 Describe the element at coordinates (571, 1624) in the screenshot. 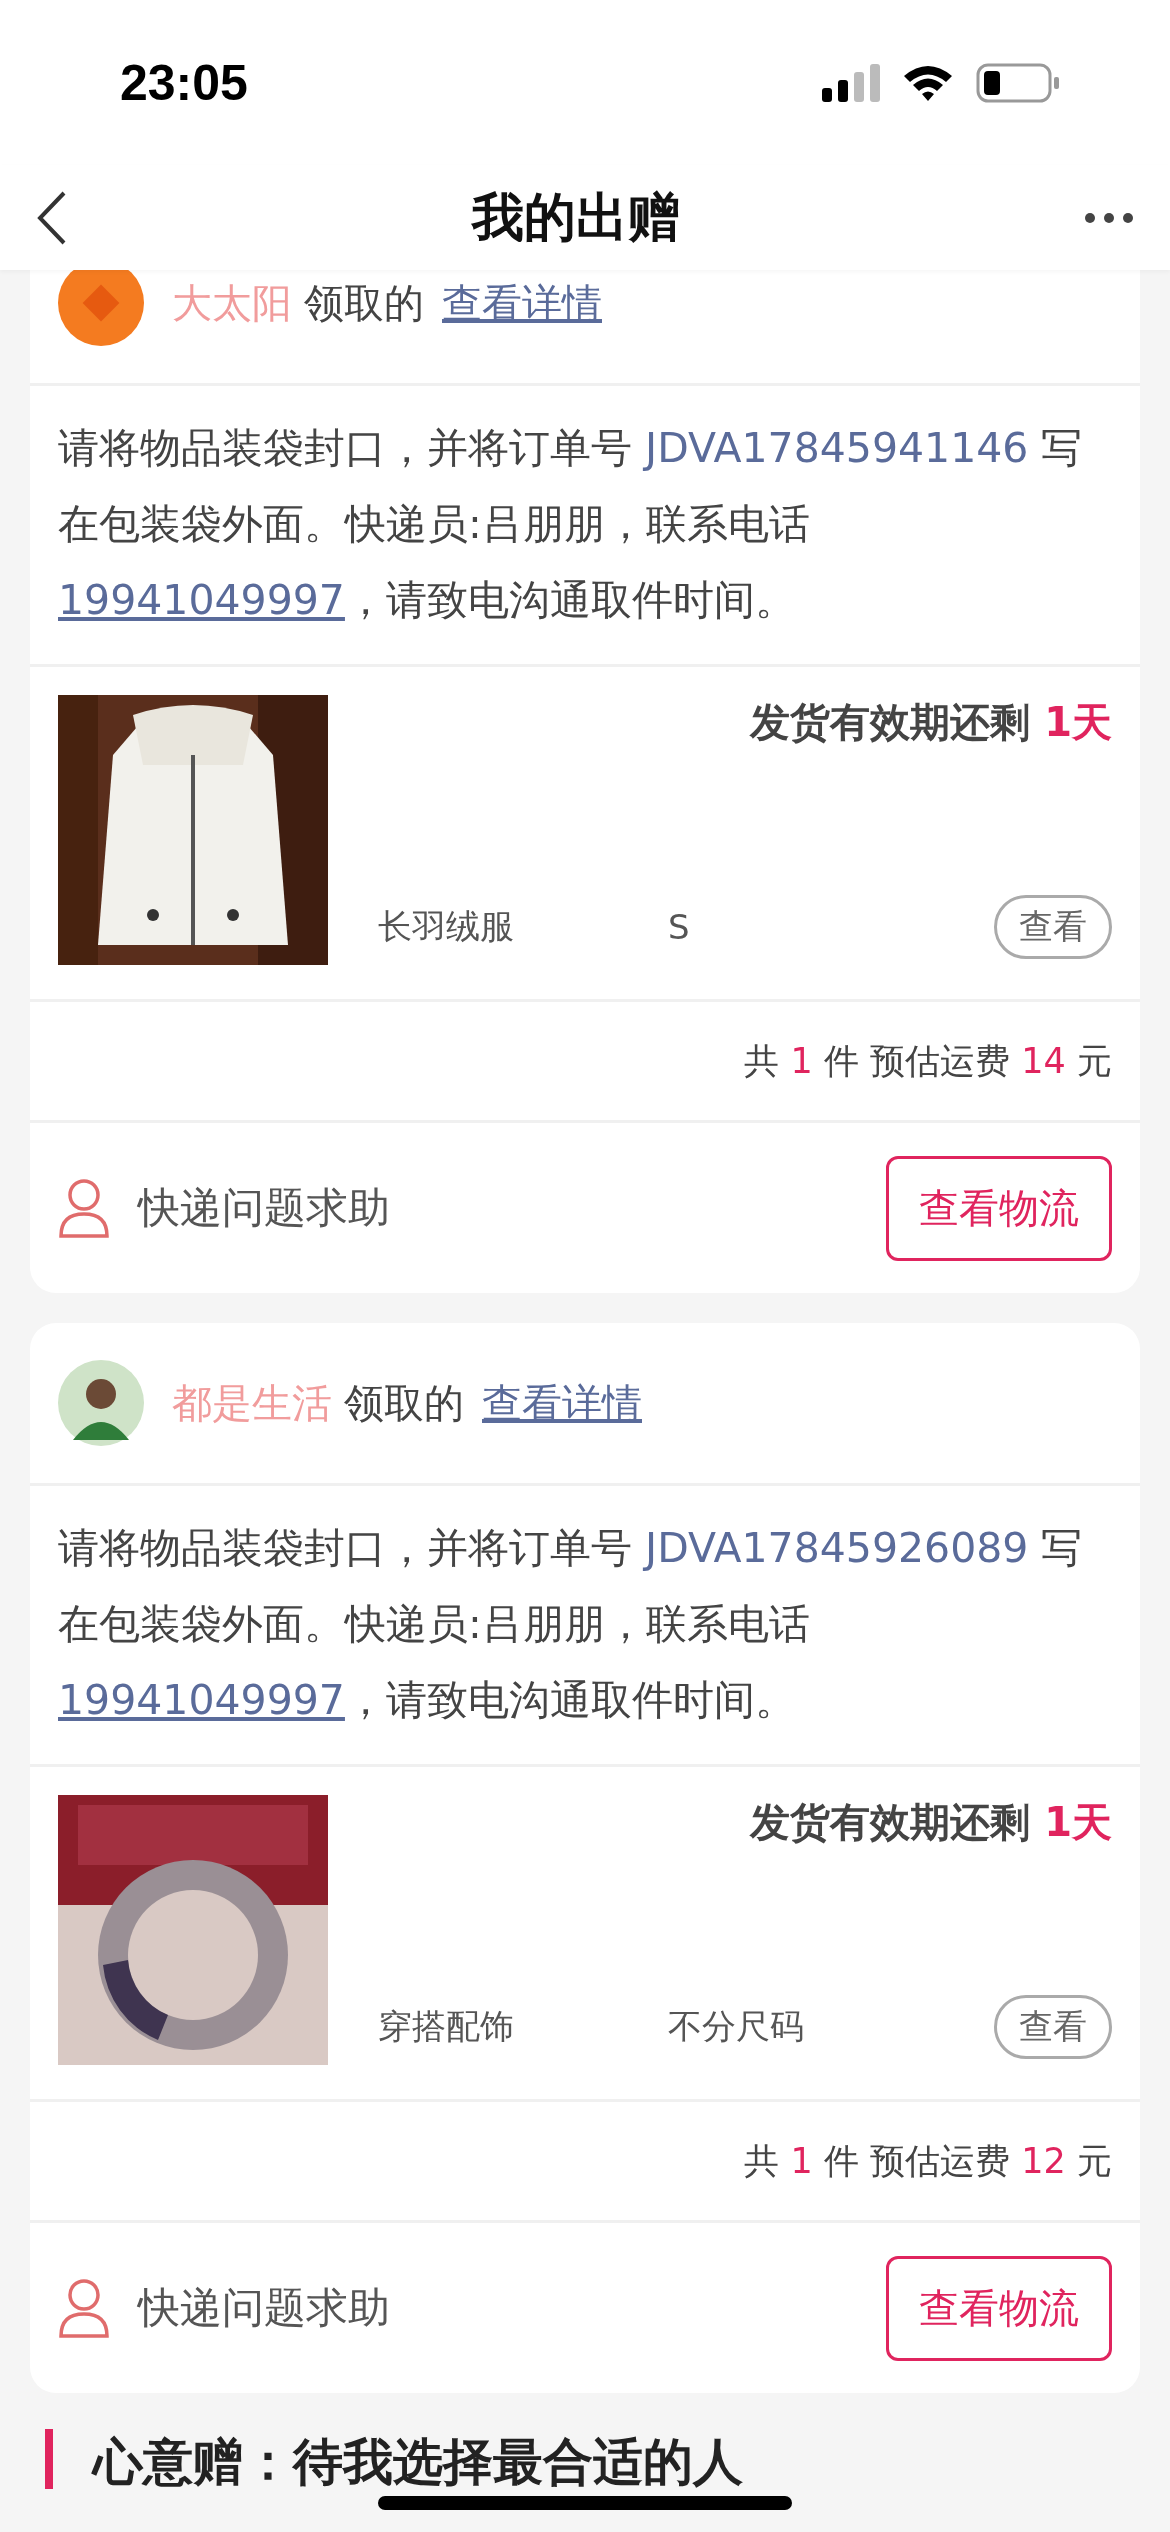

I see `shipping-instructions: 请将物品装袋封口，并将订单号 JDVA17845926089 写在包装袋外面。快递员:吕朋朋，联系电话 19941049997，请致电沟通取件时间。` at that location.